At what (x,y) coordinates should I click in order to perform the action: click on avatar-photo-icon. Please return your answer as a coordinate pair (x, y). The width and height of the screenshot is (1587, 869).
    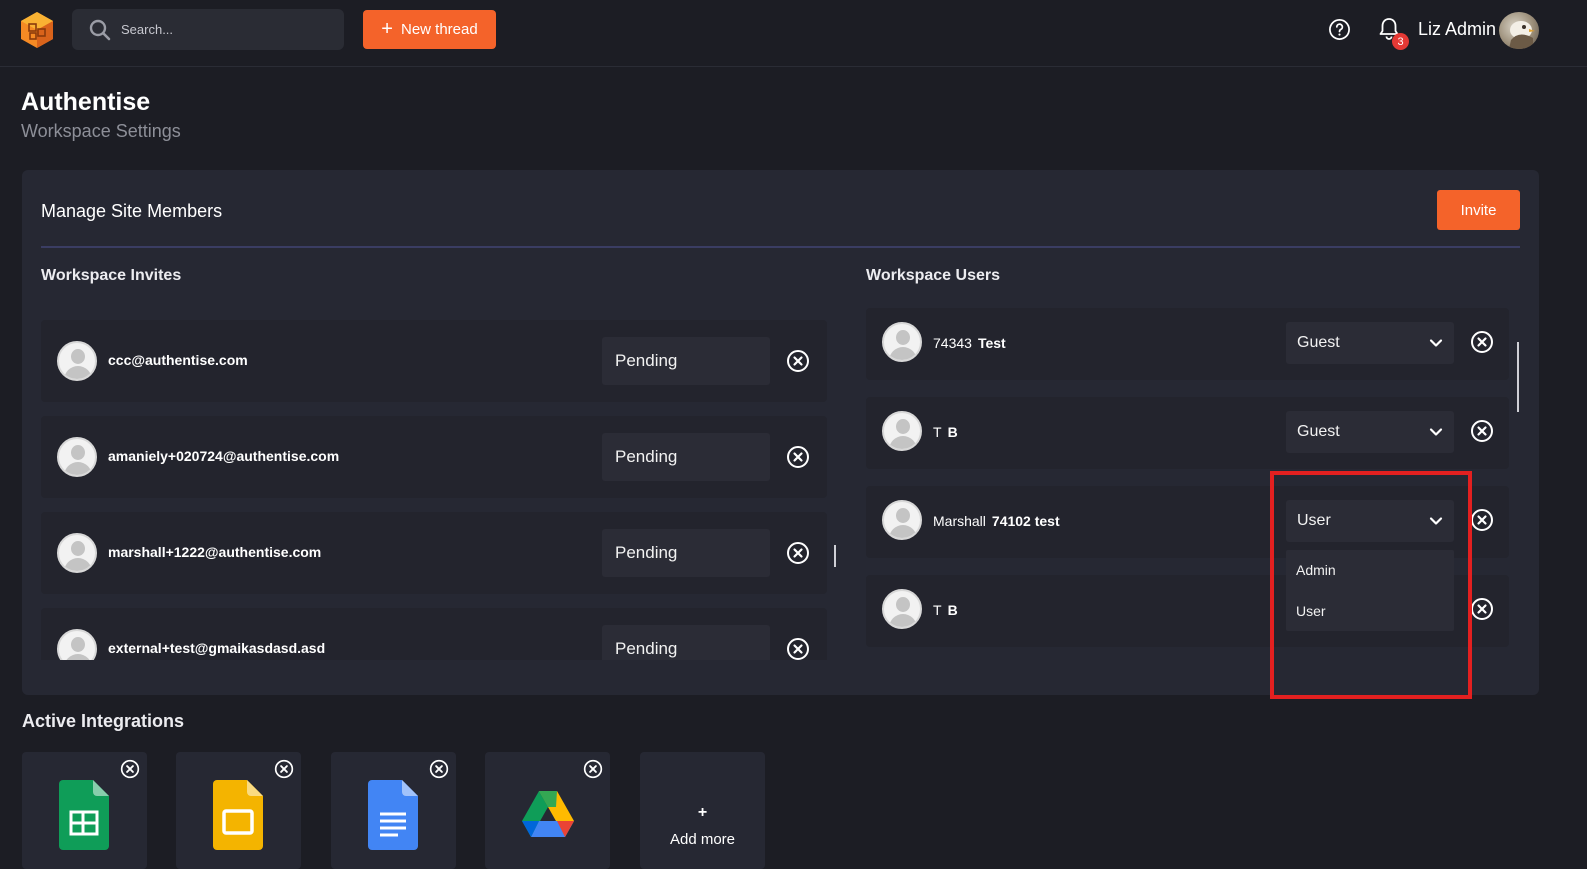
    Looking at the image, I should click on (1522, 35).